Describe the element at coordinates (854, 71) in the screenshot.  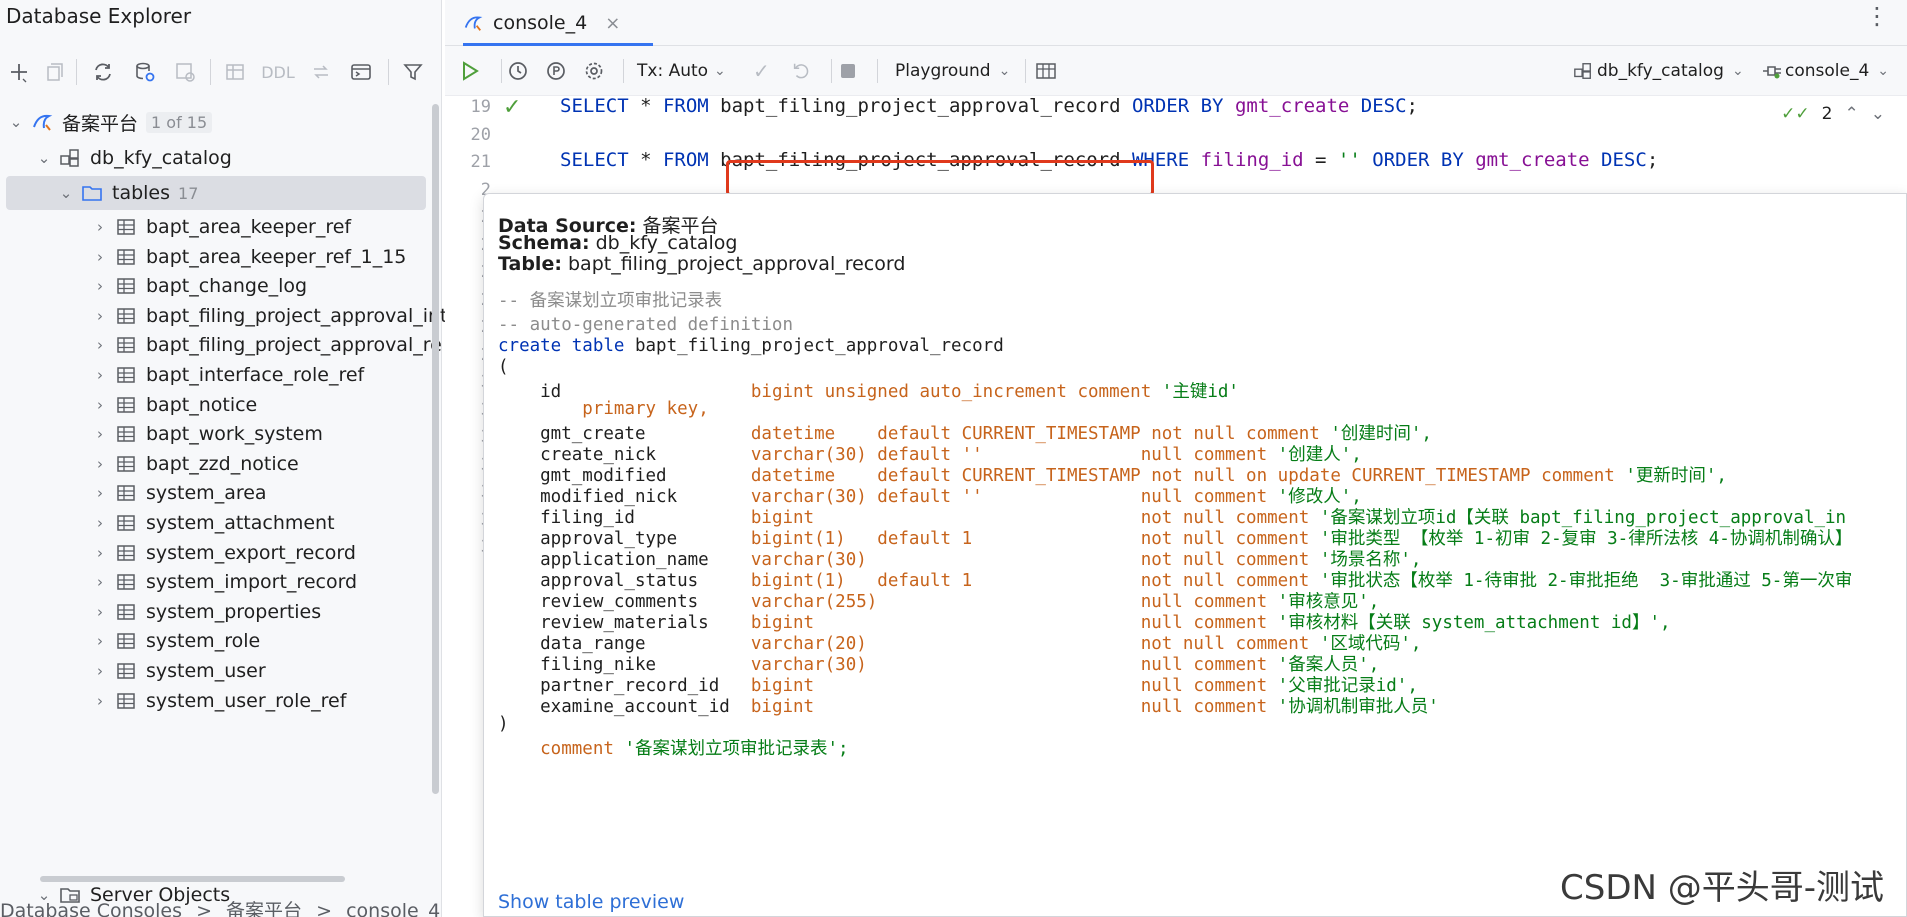
I see `stop-icon` at that location.